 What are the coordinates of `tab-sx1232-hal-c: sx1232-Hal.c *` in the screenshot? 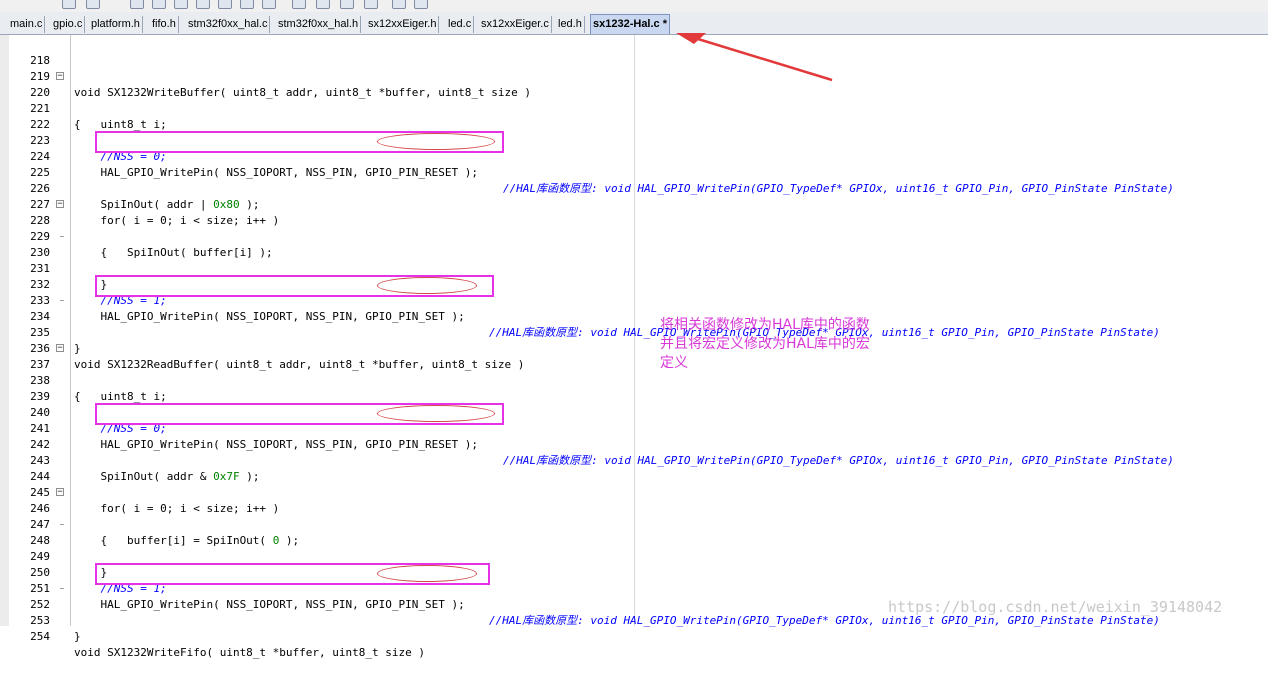 It's located at (630, 24).